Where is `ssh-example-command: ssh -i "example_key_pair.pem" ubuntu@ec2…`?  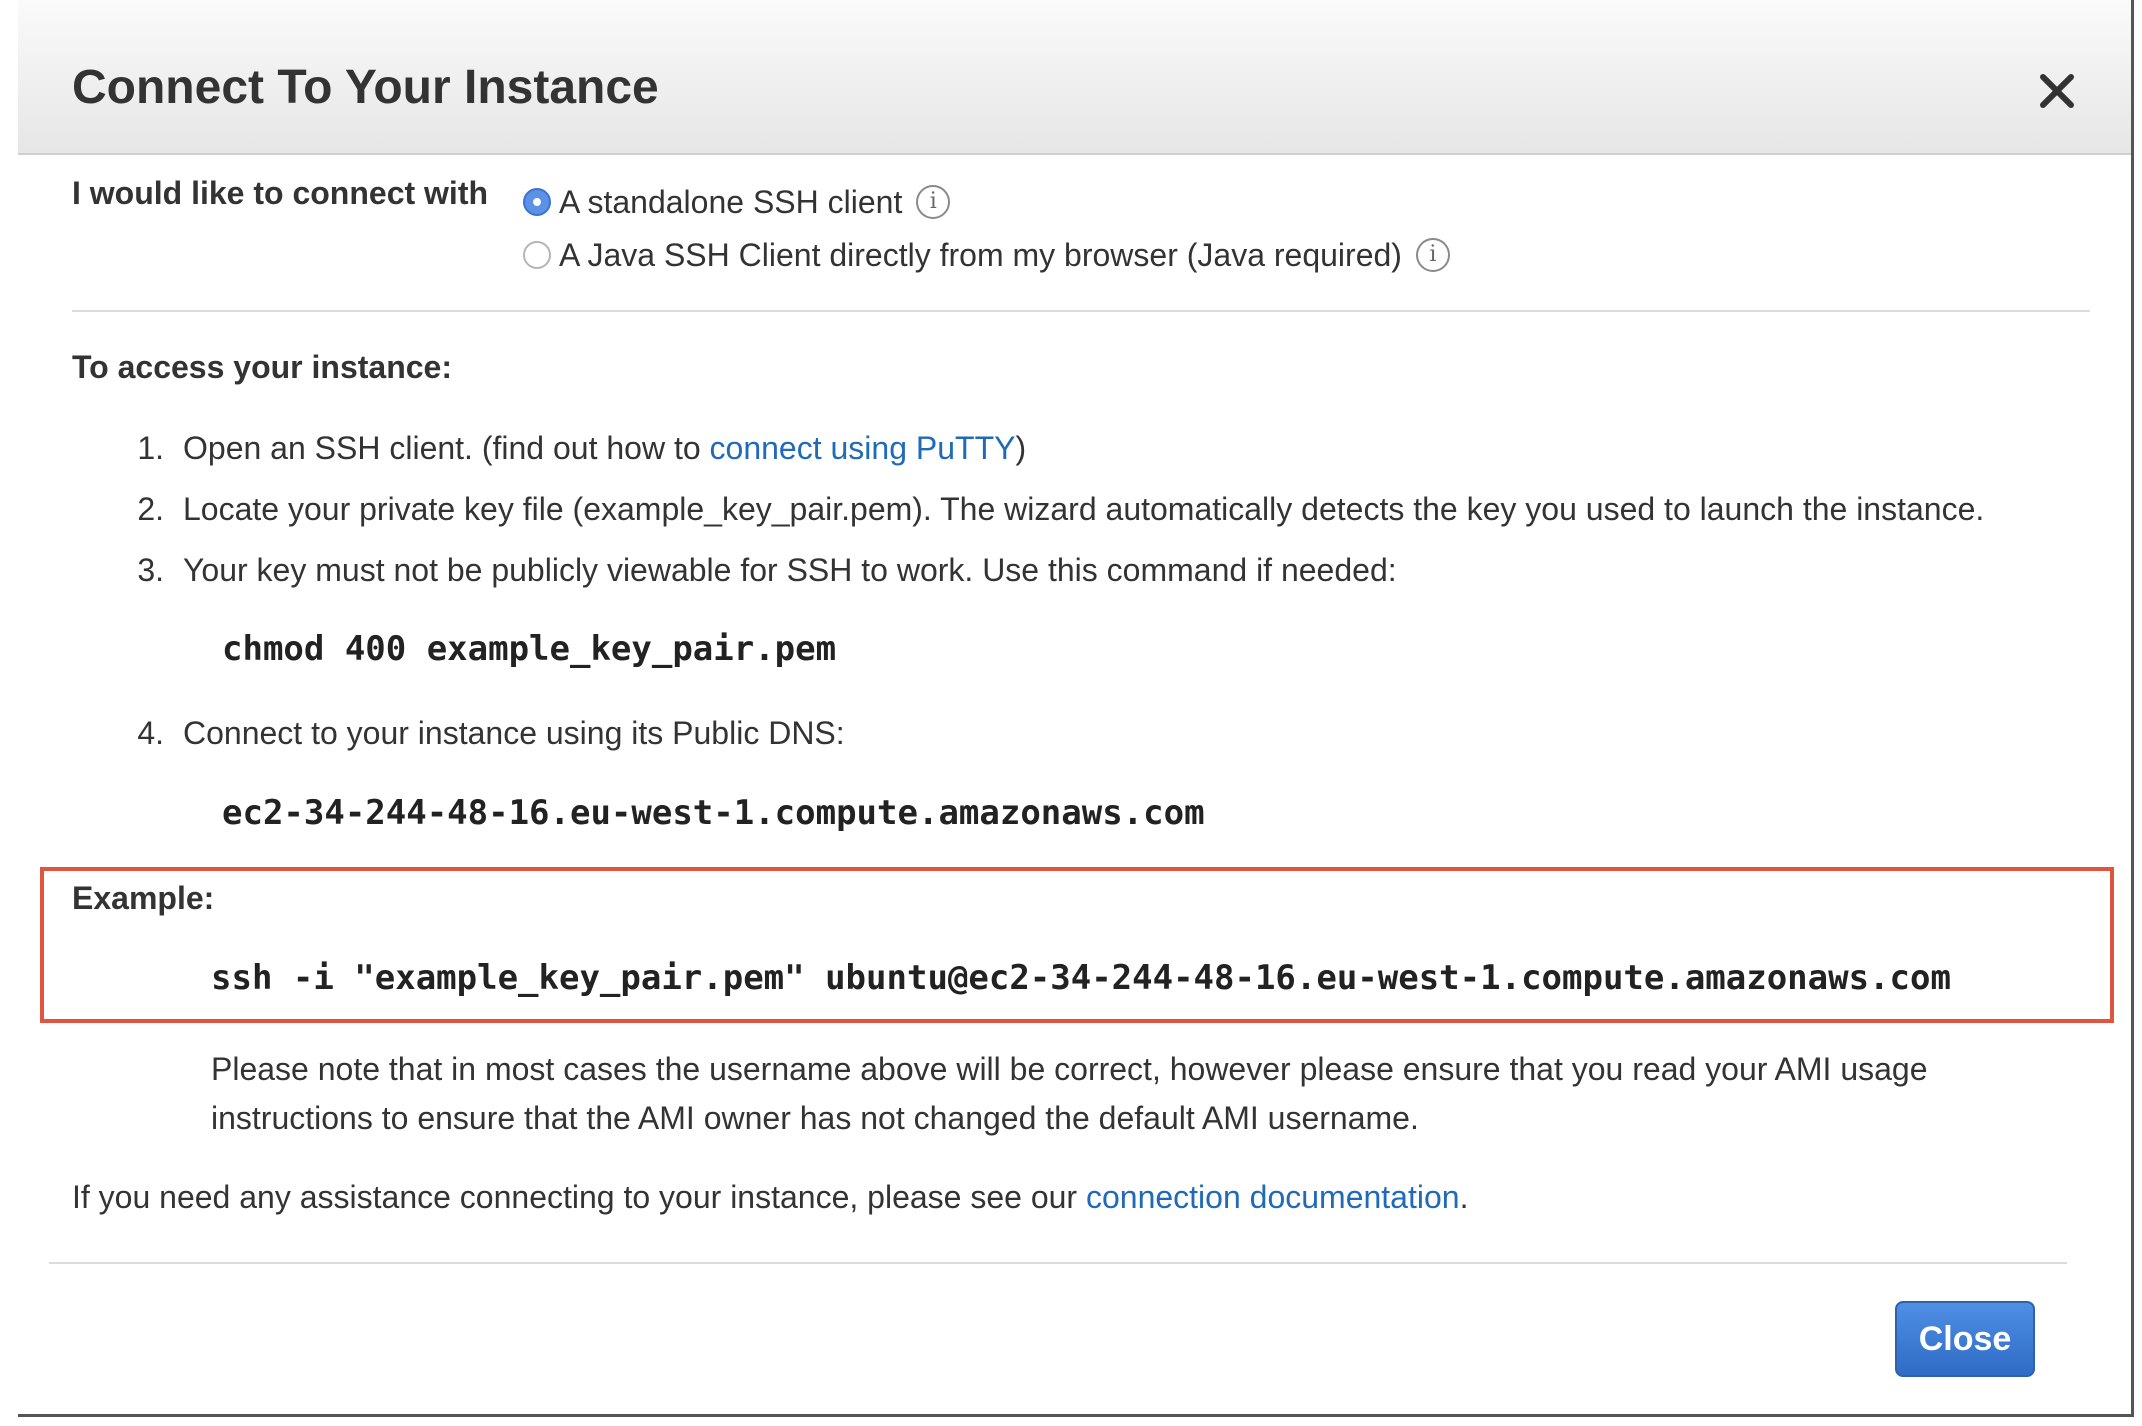 ssh-example-command: ssh -i "example_key_pair.pem" ubuntu@ec2… is located at coordinates (1081, 978).